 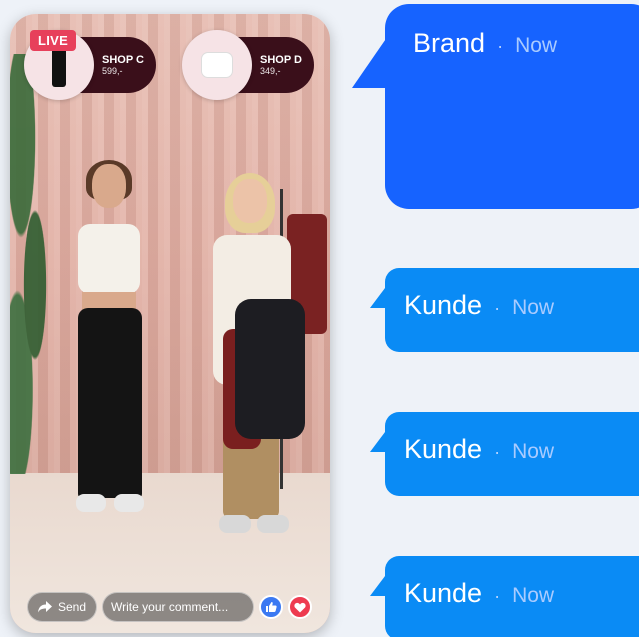 What do you see at coordinates (40, 264) in the screenshot?
I see `plant-decoration` at bounding box center [40, 264].